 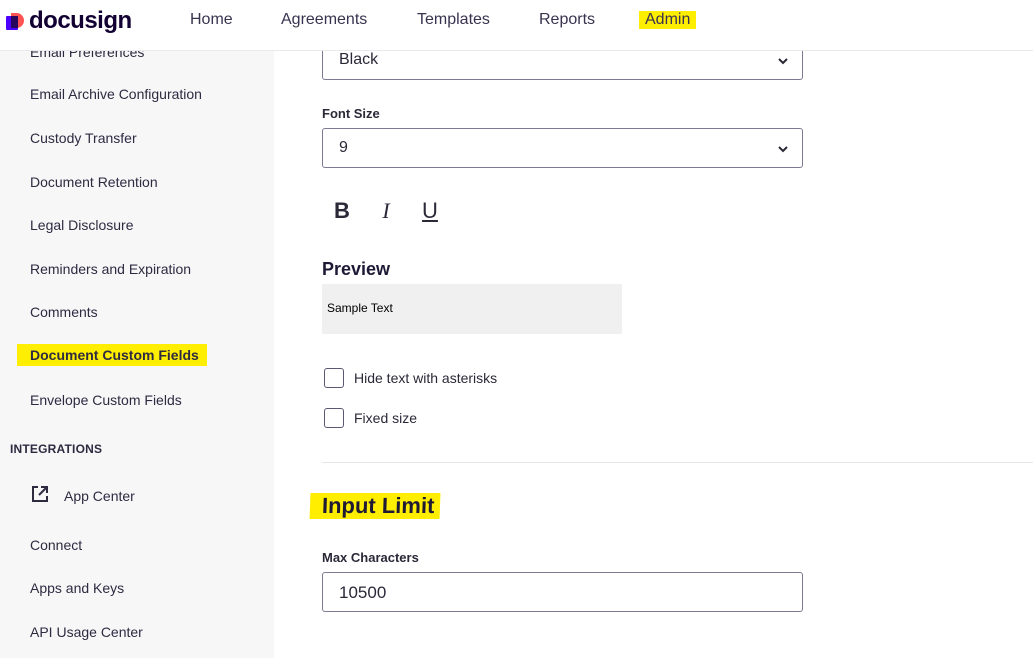 What do you see at coordinates (15, 21) in the screenshot?
I see `docusign-logo-icon` at bounding box center [15, 21].